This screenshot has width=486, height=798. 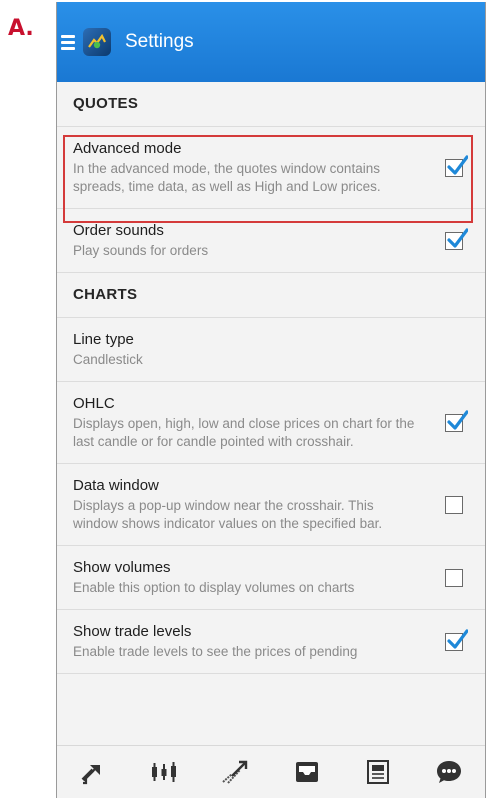 What do you see at coordinates (271, 771) in the screenshot?
I see `bottom-navigation` at bounding box center [271, 771].